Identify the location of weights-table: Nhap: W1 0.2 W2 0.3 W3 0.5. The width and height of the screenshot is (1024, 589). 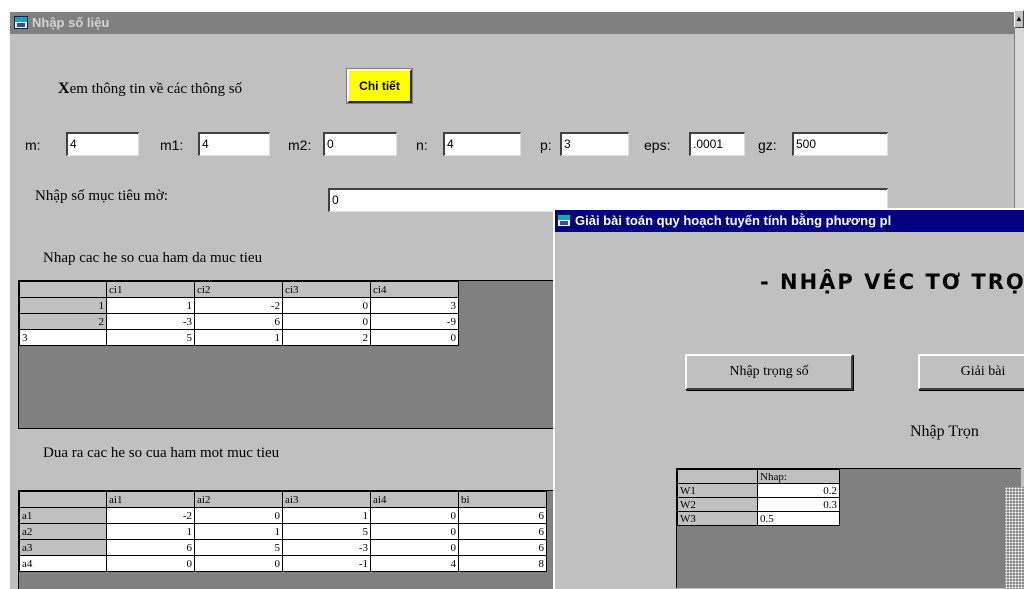
(758, 497).